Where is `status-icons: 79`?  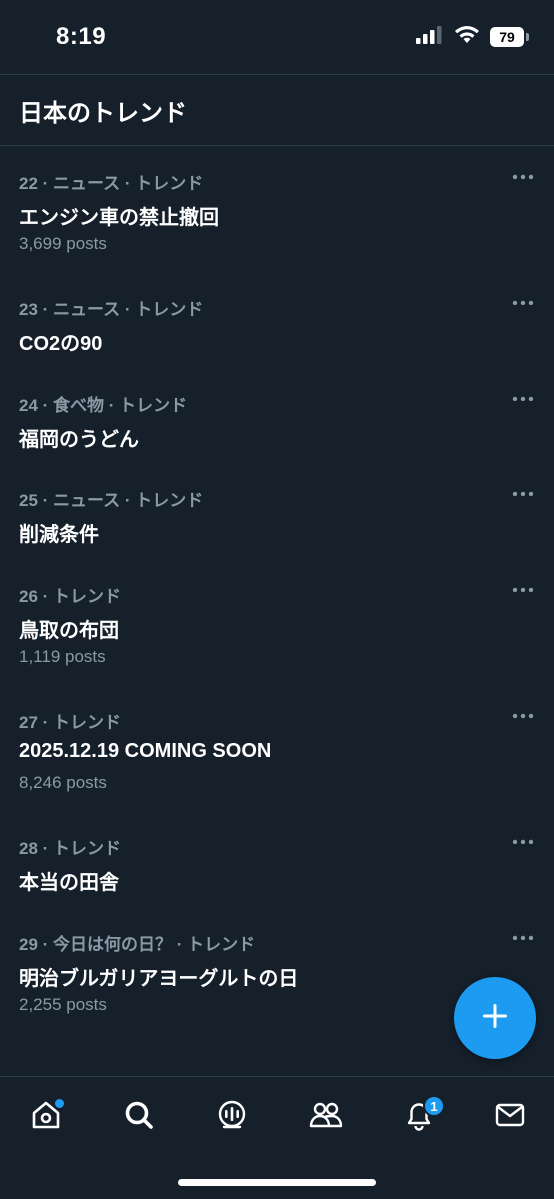 status-icons: 79 is located at coordinates (472, 37).